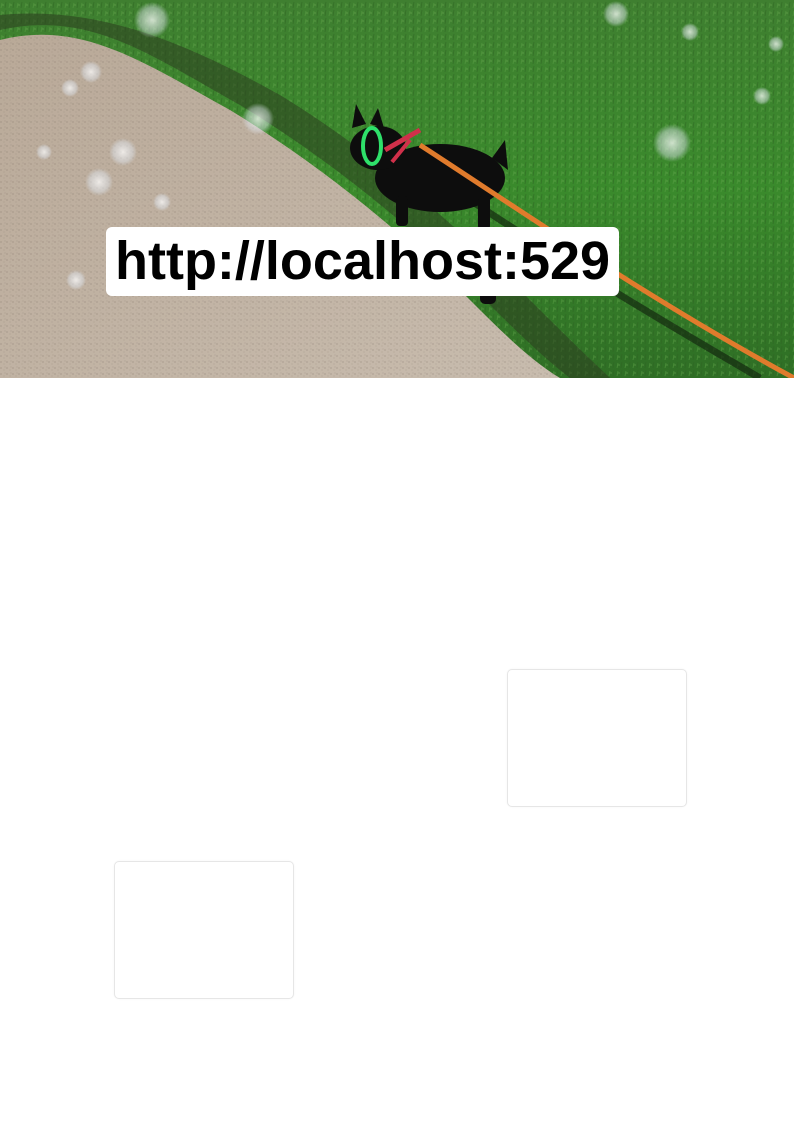  Describe the element at coordinates (363, 261) in the screenshot. I see `url-label: http://localhost:529` at that location.